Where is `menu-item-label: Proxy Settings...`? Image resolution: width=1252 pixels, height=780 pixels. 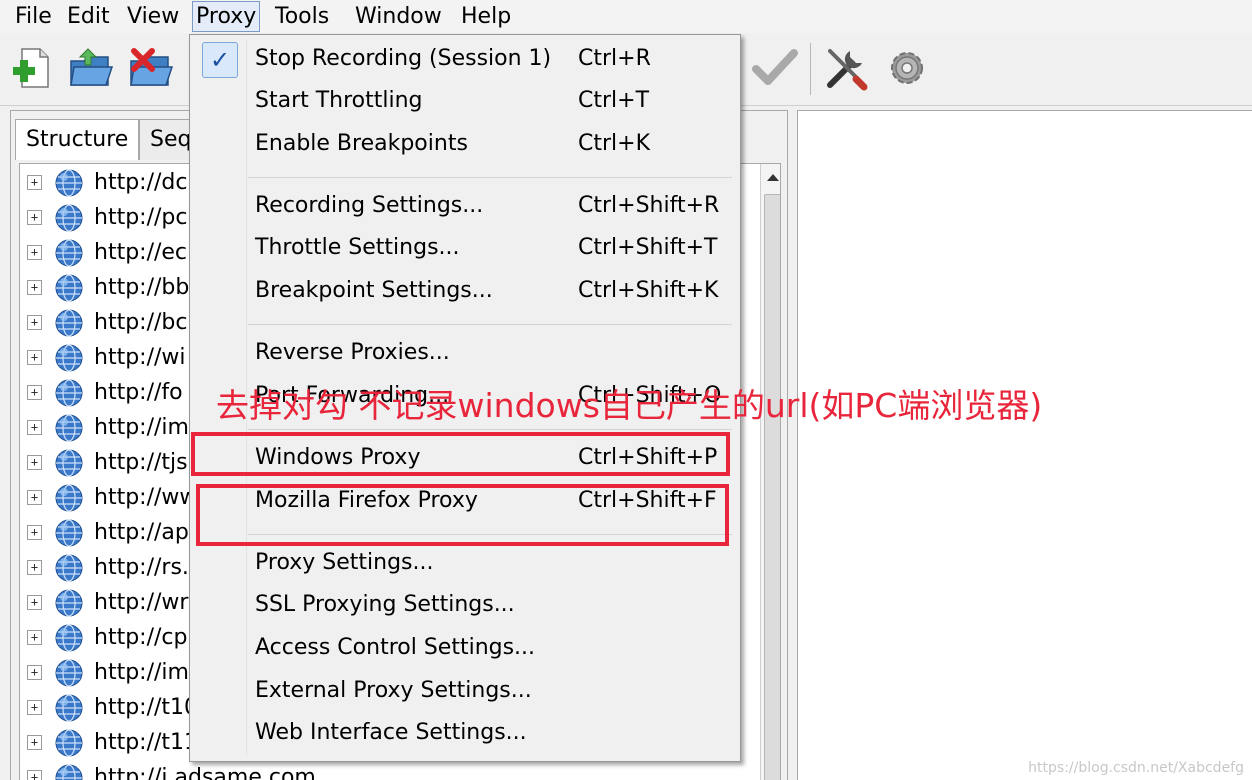
menu-item-label: Proxy Settings... is located at coordinates (344, 562).